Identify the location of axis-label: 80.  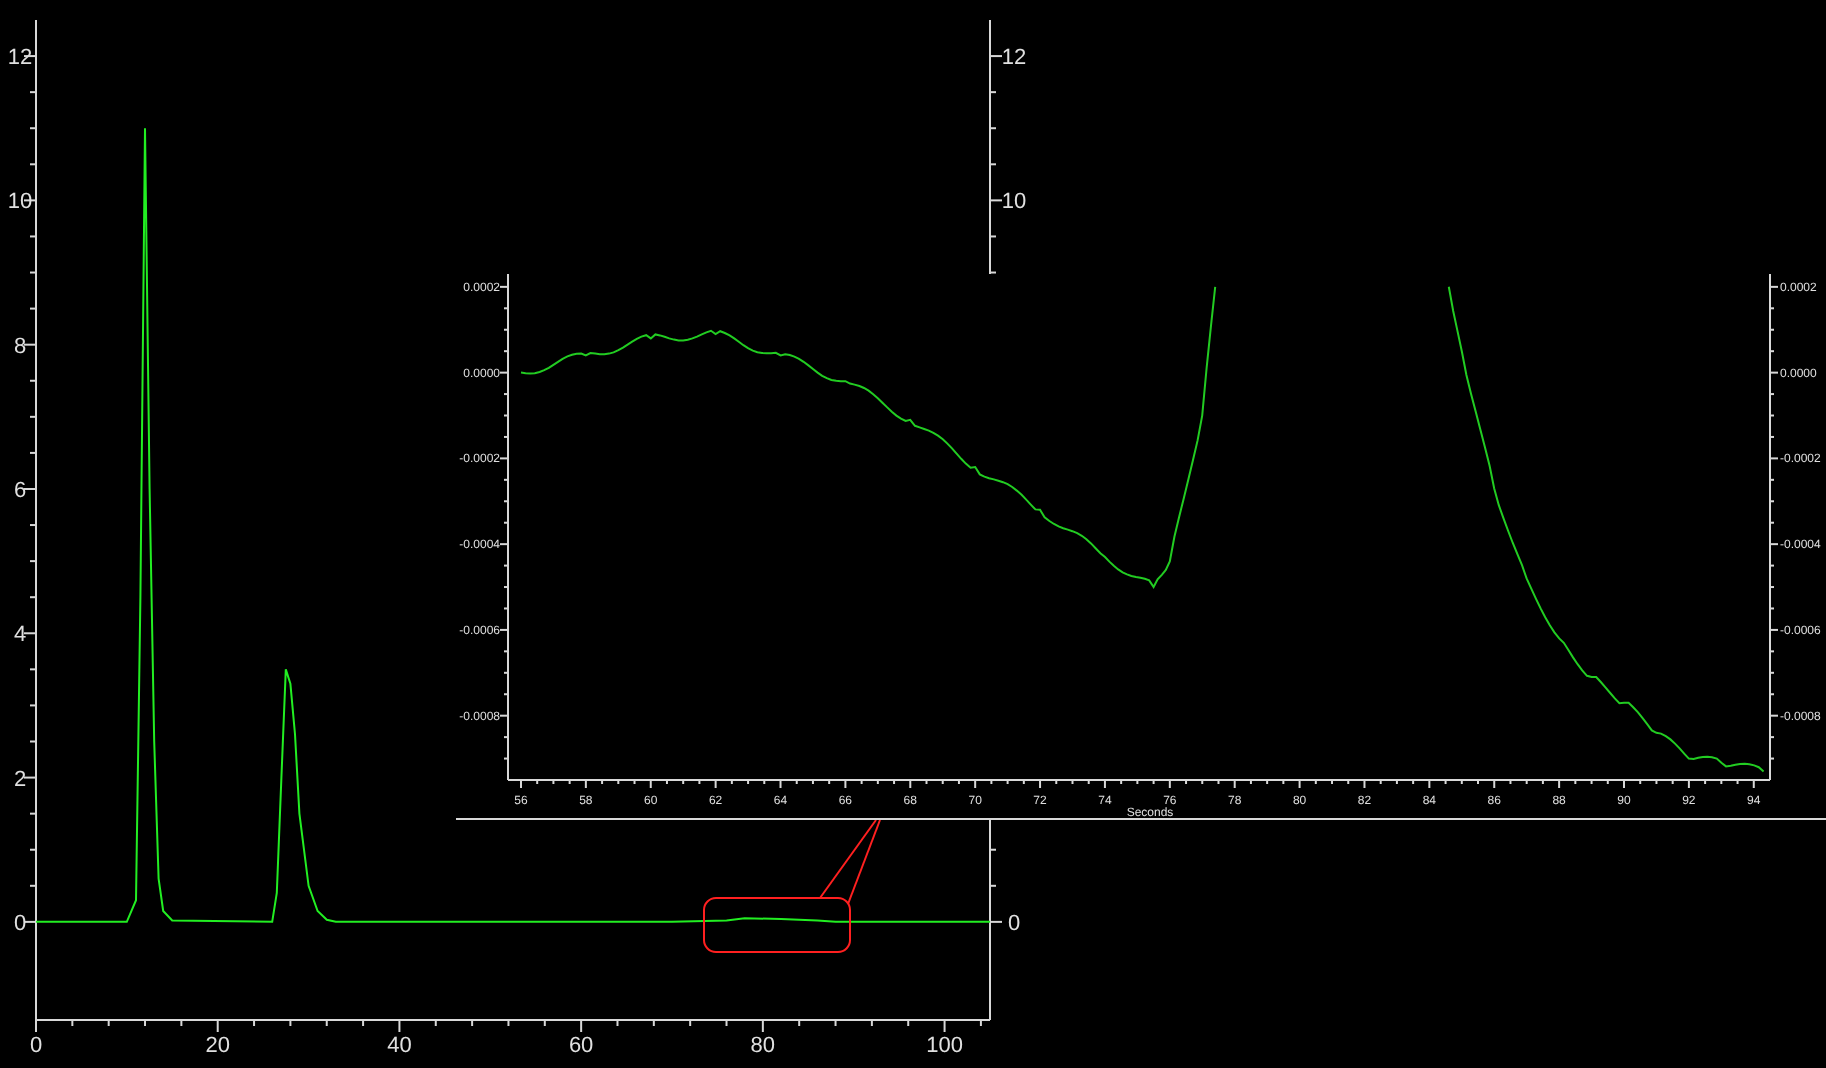
(763, 1046).